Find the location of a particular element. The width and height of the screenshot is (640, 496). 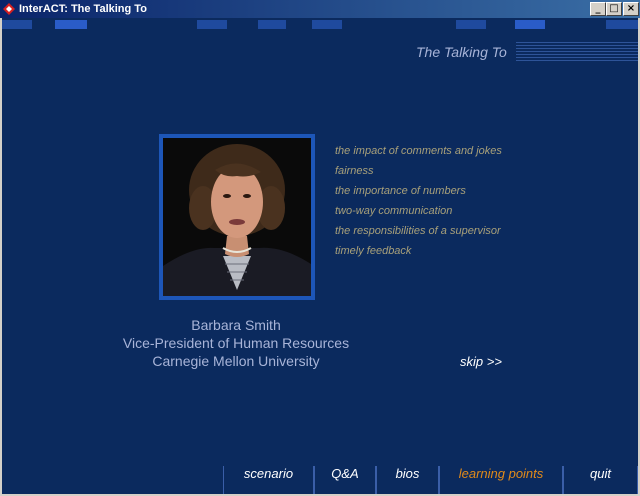

minimize-button: _ is located at coordinates (598, 9).